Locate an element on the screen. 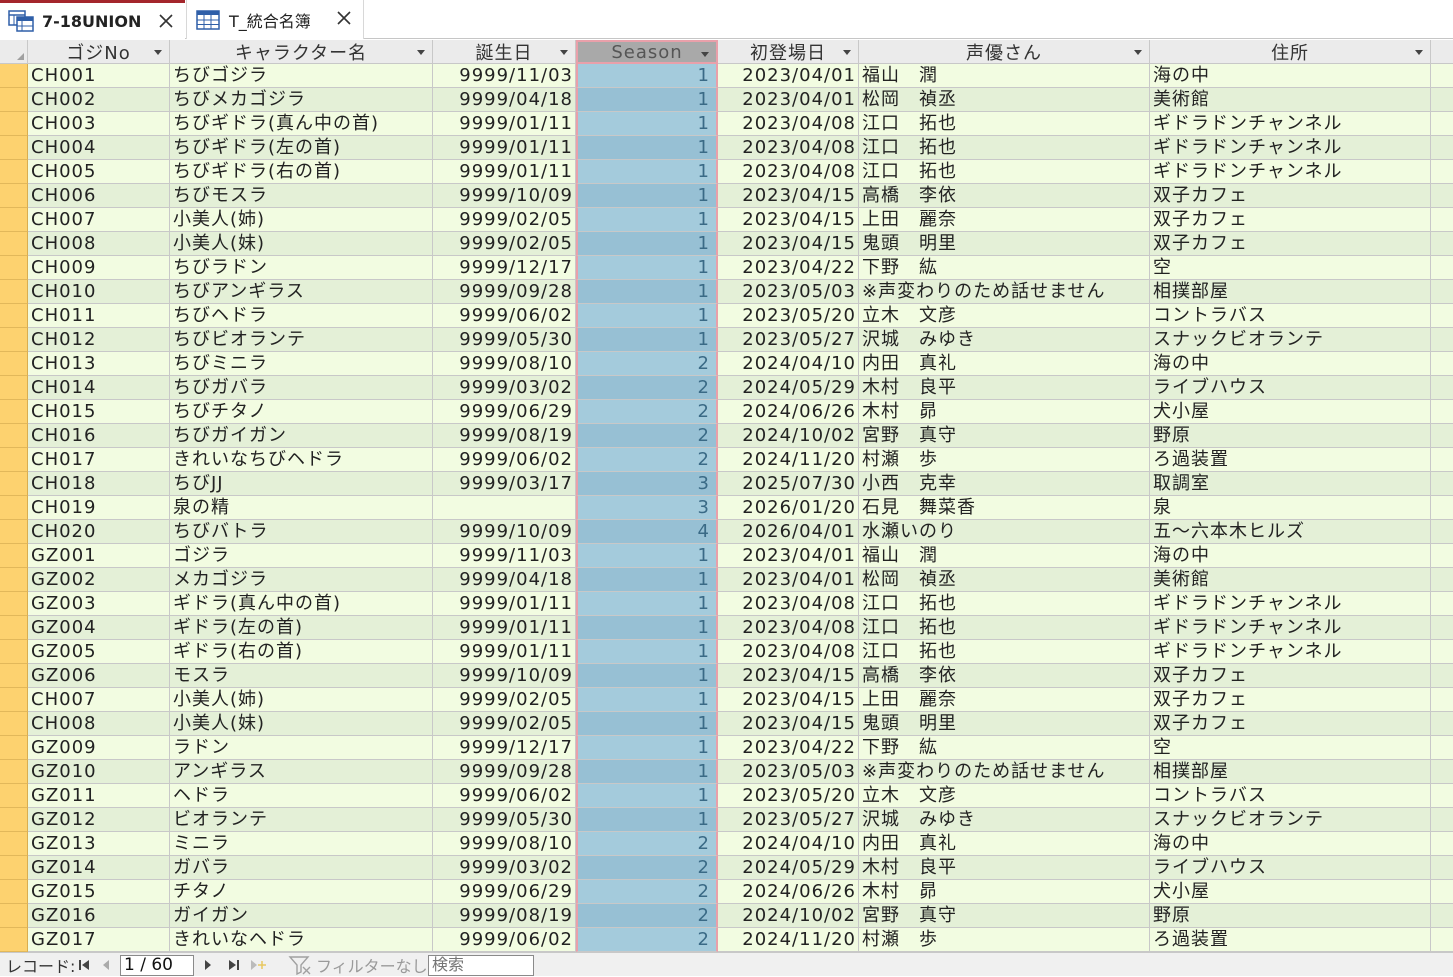  cell-gojino: CH016 is located at coordinates (99, 436).